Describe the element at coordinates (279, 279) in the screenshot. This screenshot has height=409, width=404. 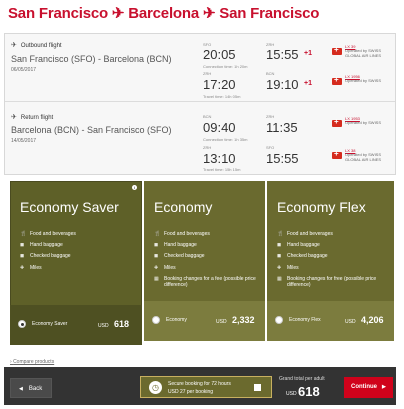
I see `calendar-icon: ▦` at that location.